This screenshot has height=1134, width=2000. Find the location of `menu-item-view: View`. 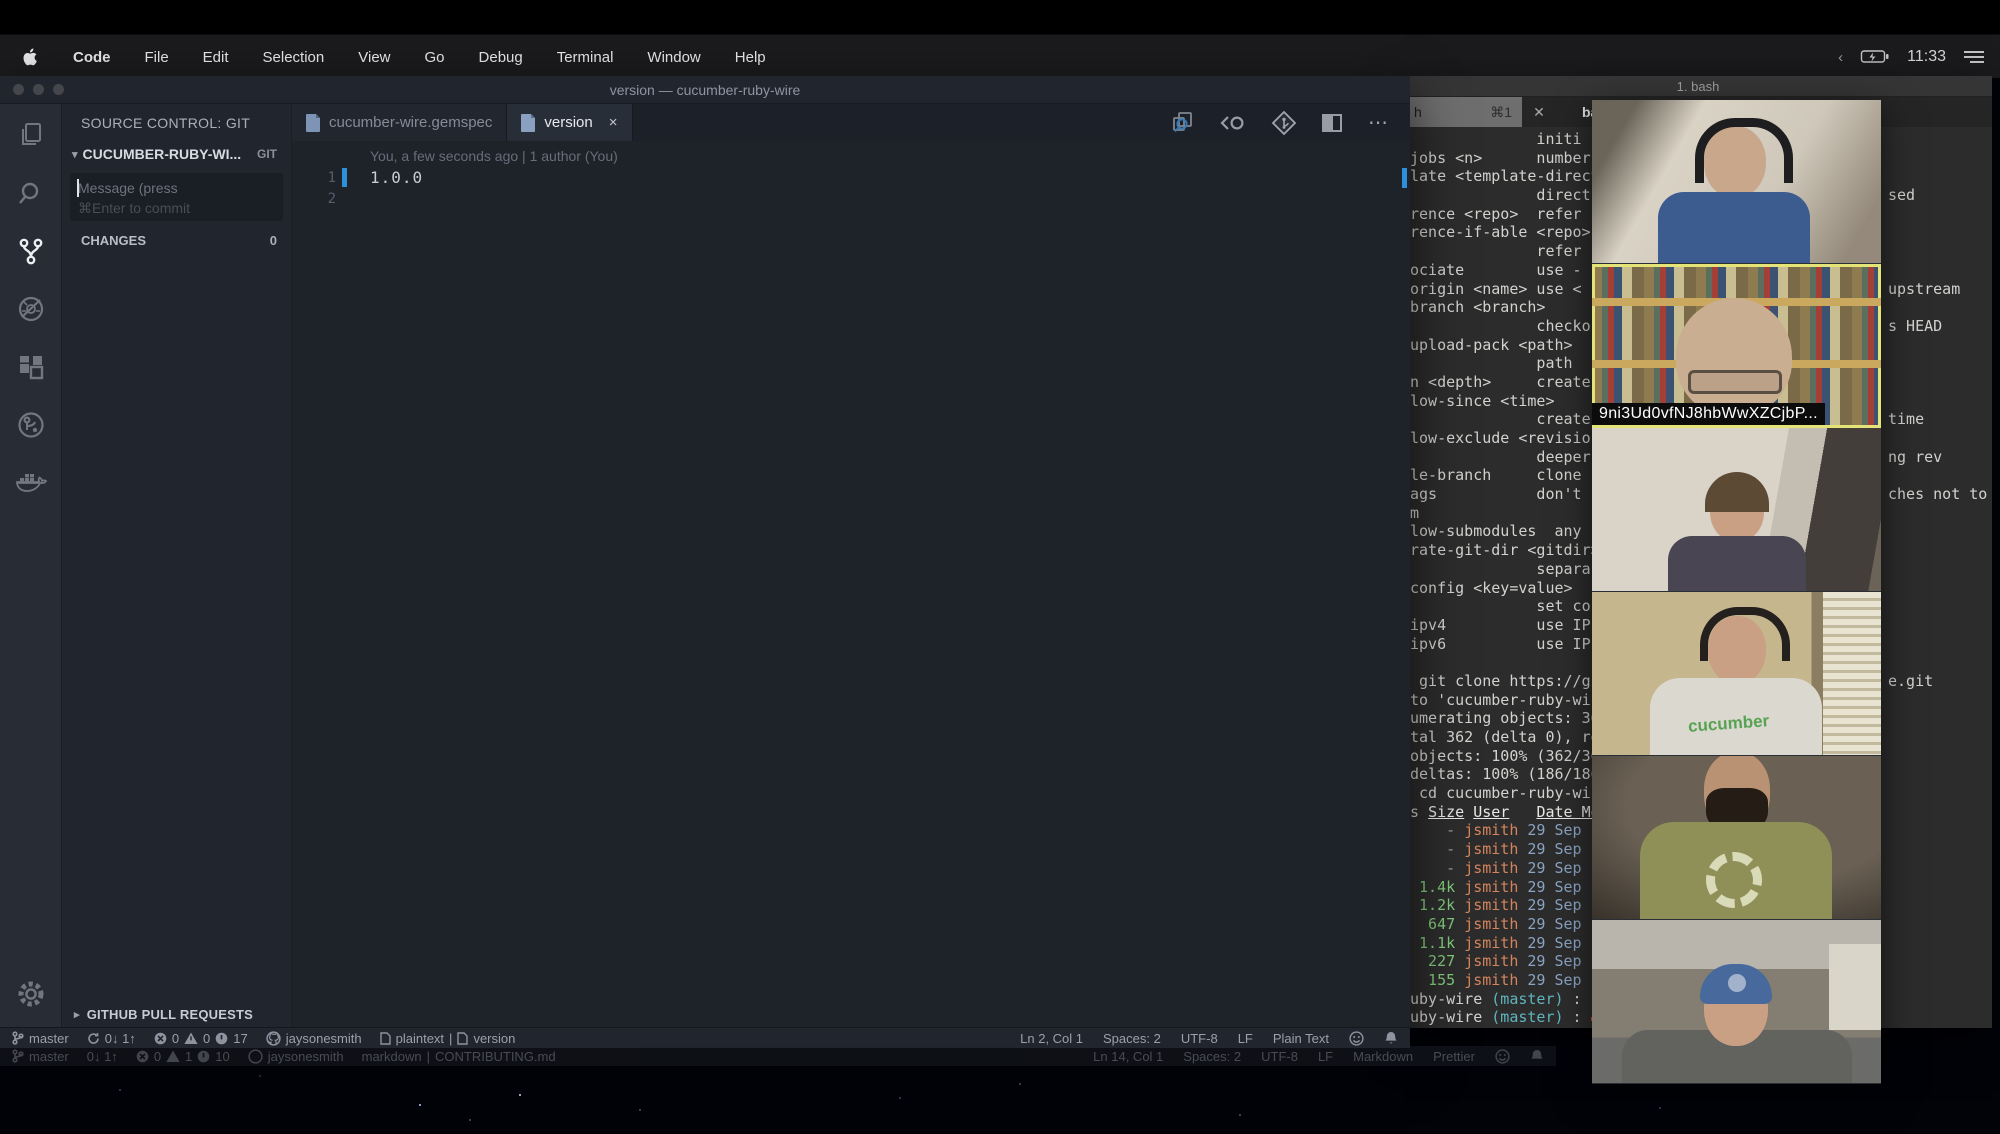

menu-item-view: View is located at coordinates (374, 57).